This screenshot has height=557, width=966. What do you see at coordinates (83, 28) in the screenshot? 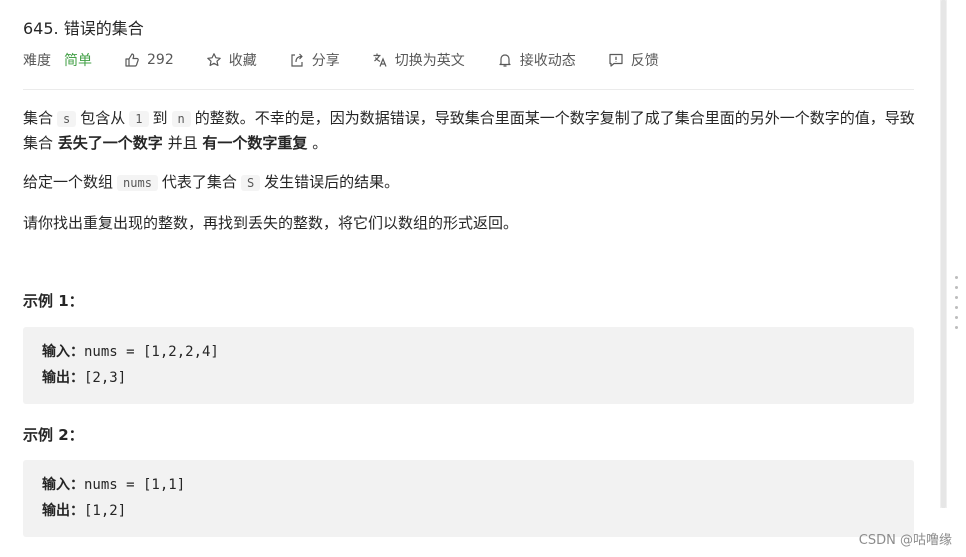
I see `problem-title: 645. 错误的集合` at bounding box center [83, 28].